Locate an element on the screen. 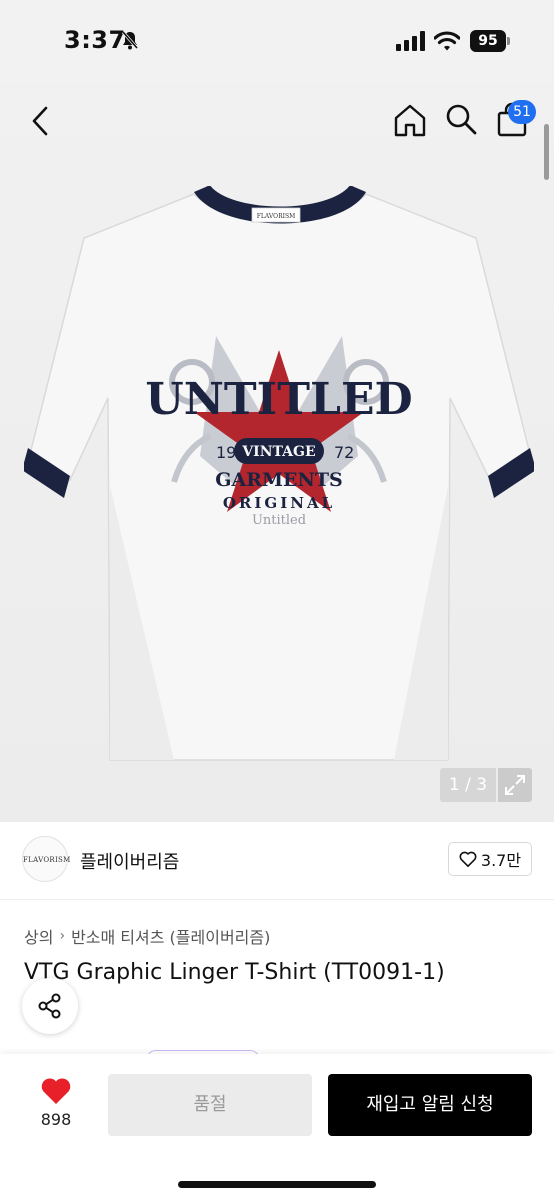 The height and width of the screenshot is (1200, 554). battery-tip is located at coordinates (508, 41).